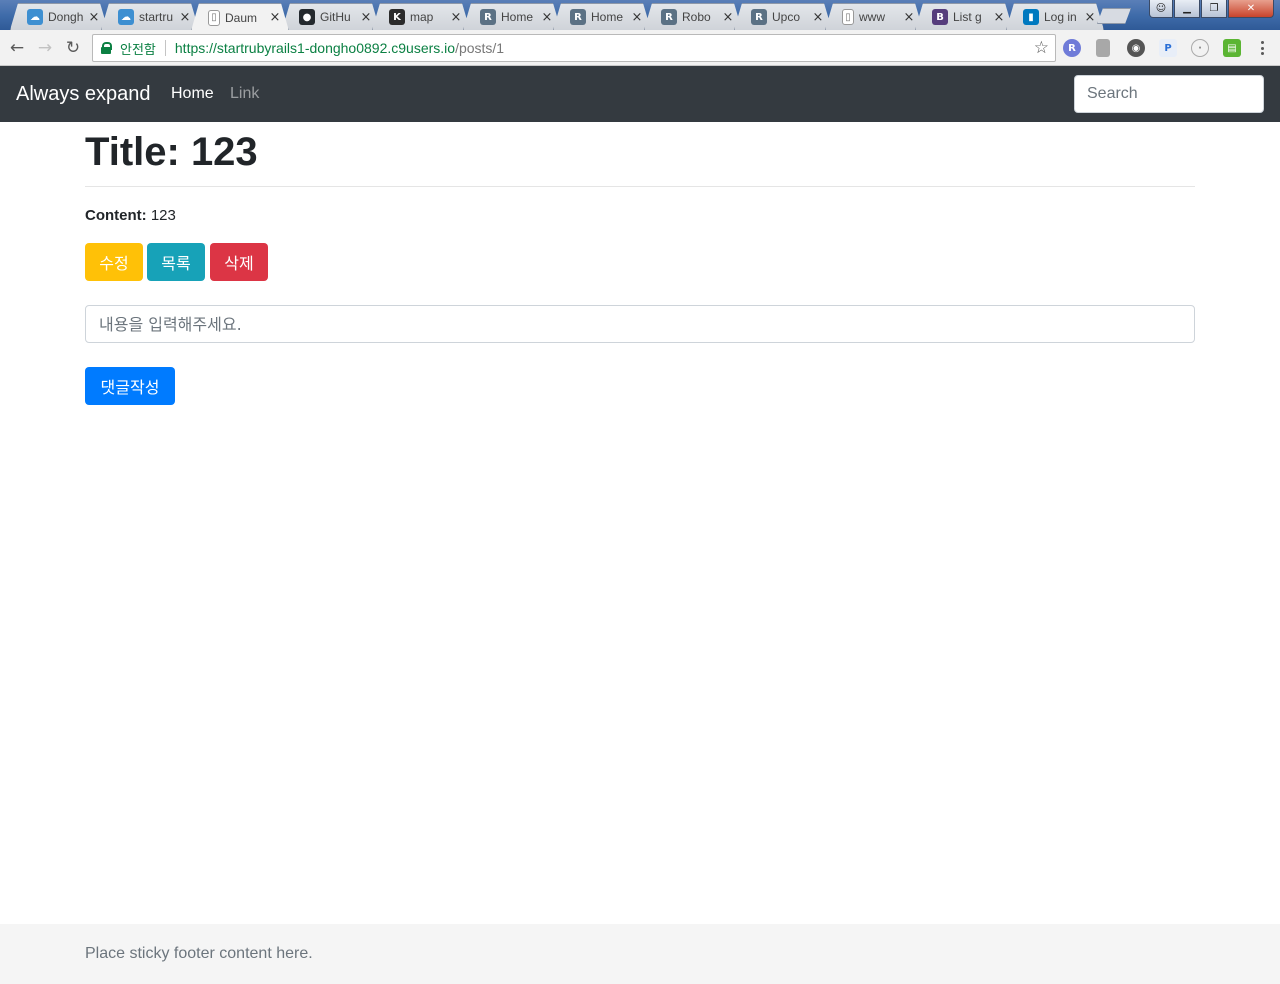  Describe the element at coordinates (1114, 16) in the screenshot. I see `new-tab-button` at that location.